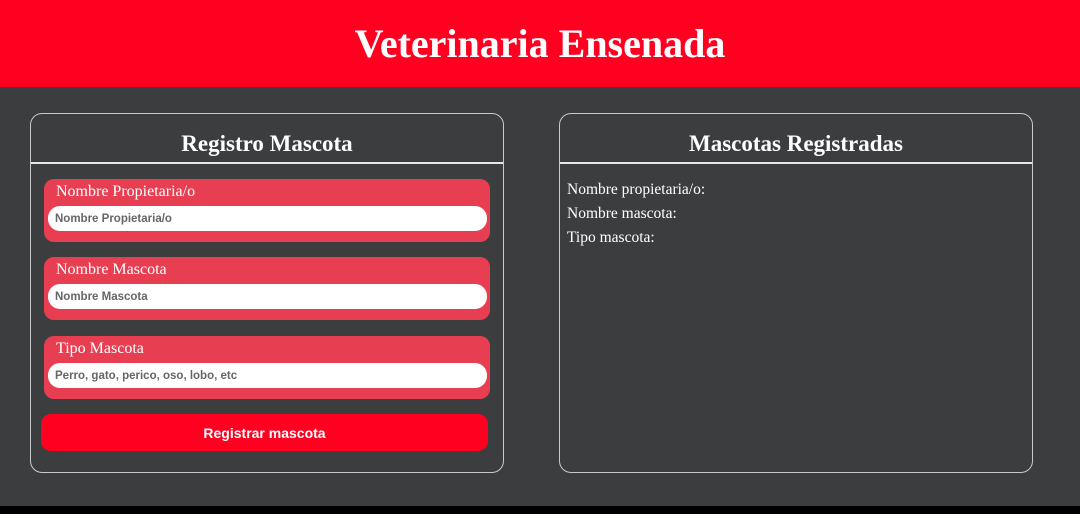  I want to click on page-title: Veterinaria Ensenada, so click(540, 43).